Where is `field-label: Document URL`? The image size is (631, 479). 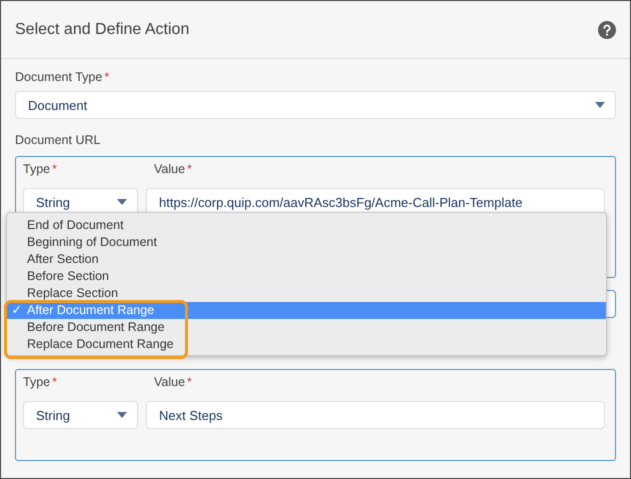 field-label: Document URL is located at coordinates (58, 141).